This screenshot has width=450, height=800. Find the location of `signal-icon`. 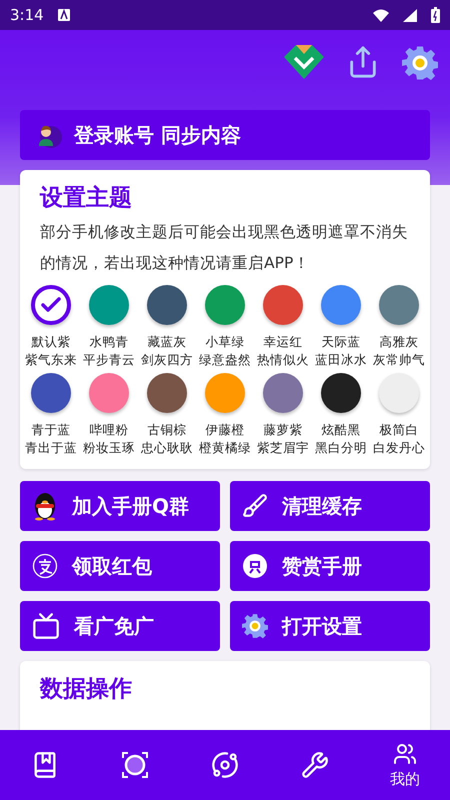

signal-icon is located at coordinates (410, 15).